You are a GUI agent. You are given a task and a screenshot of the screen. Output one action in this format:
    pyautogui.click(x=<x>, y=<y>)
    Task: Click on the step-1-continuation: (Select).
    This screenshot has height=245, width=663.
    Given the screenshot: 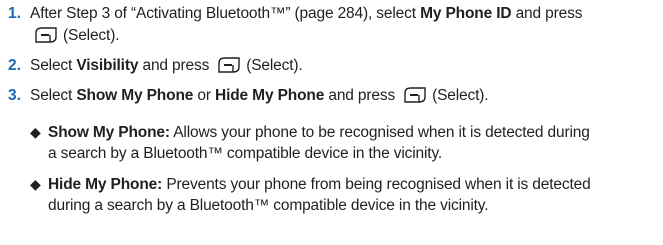 What is the action you would take?
    pyautogui.click(x=75, y=38)
    